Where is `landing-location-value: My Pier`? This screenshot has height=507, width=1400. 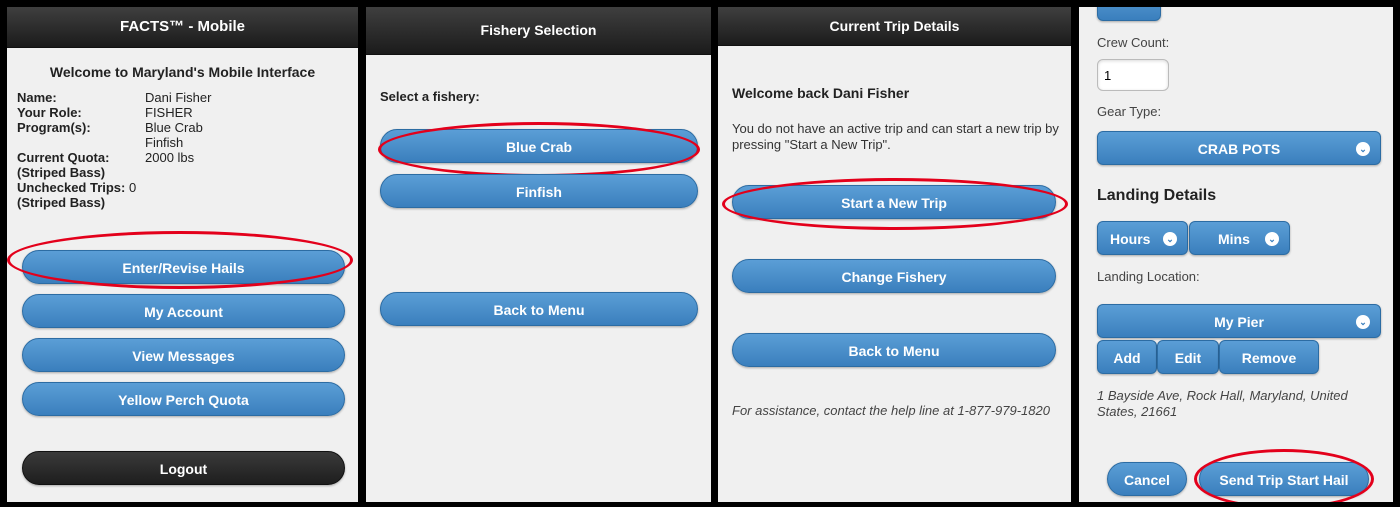 landing-location-value: My Pier is located at coordinates (1239, 322).